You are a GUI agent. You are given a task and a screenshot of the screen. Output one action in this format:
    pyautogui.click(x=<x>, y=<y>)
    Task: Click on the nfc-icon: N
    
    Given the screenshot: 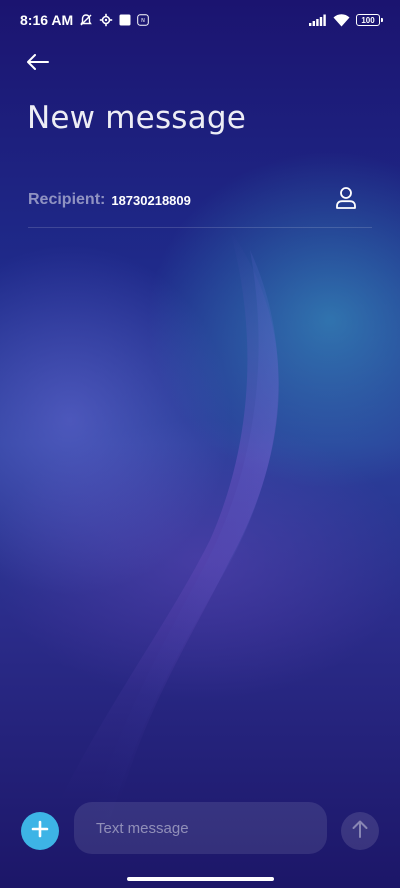 What is the action you would take?
    pyautogui.click(x=143, y=20)
    